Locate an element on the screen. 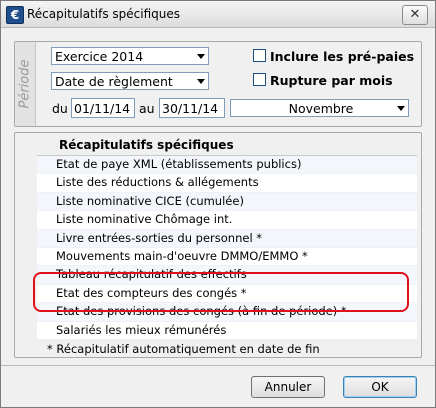 Image resolution: width=436 pixels, height=408 pixels. month-value: Novembre is located at coordinates (321, 108).